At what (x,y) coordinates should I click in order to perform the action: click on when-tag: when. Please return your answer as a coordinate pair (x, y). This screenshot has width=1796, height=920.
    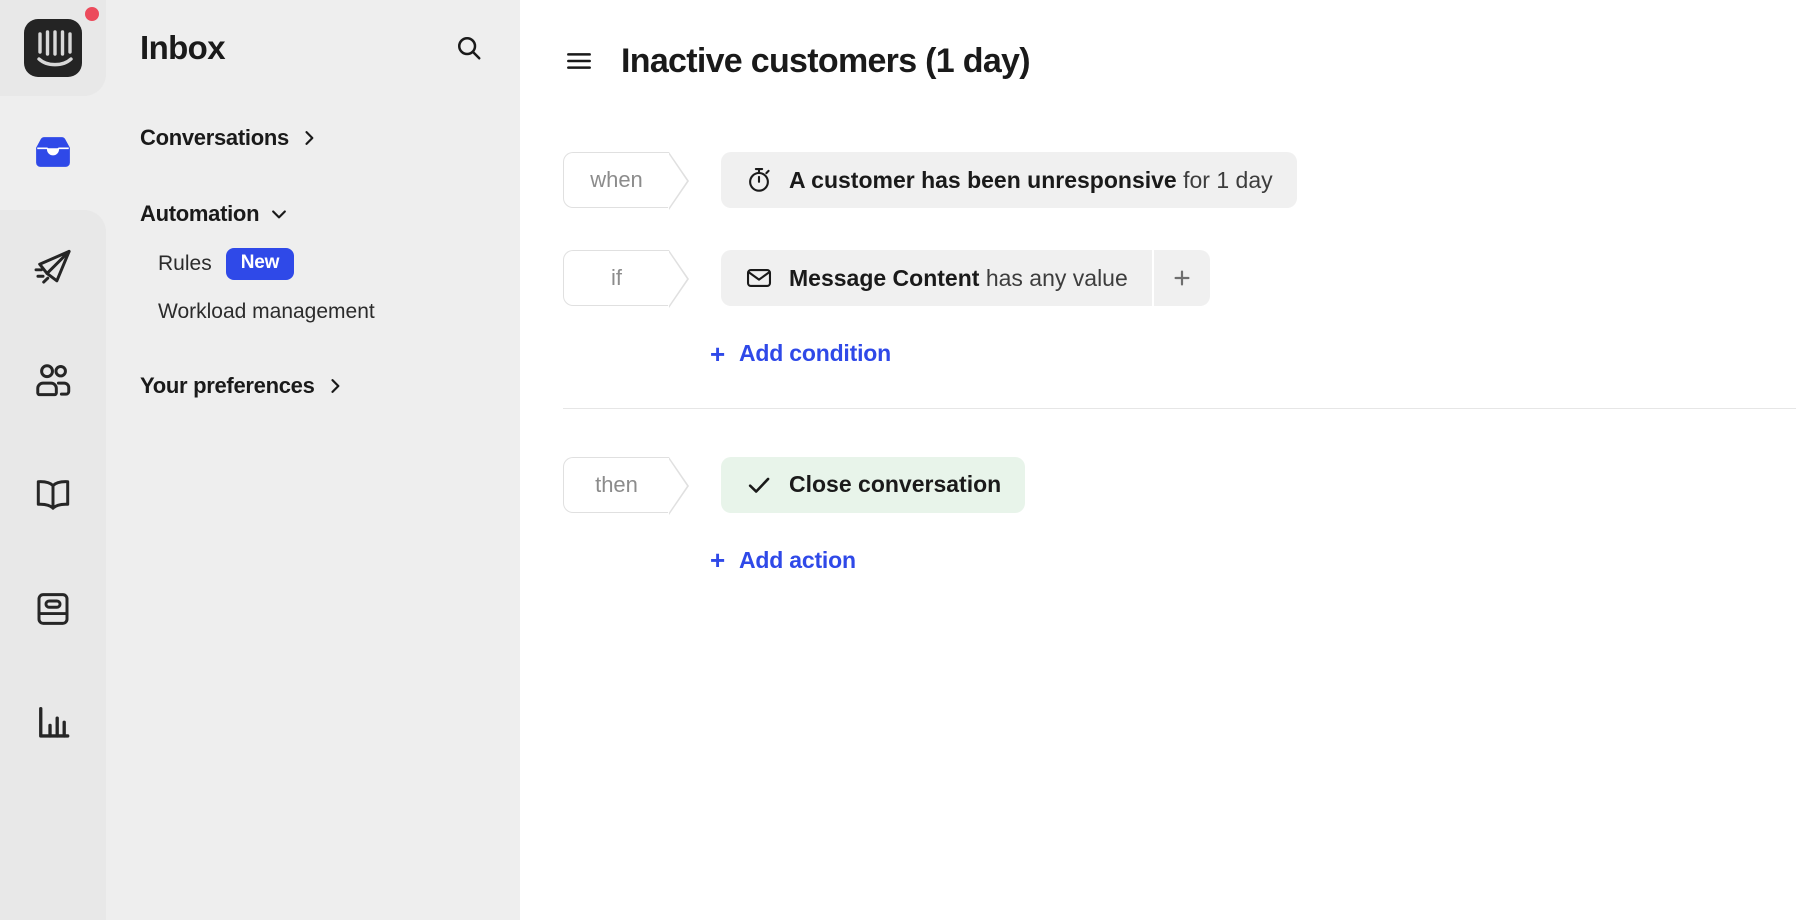
    Looking at the image, I should click on (626, 181).